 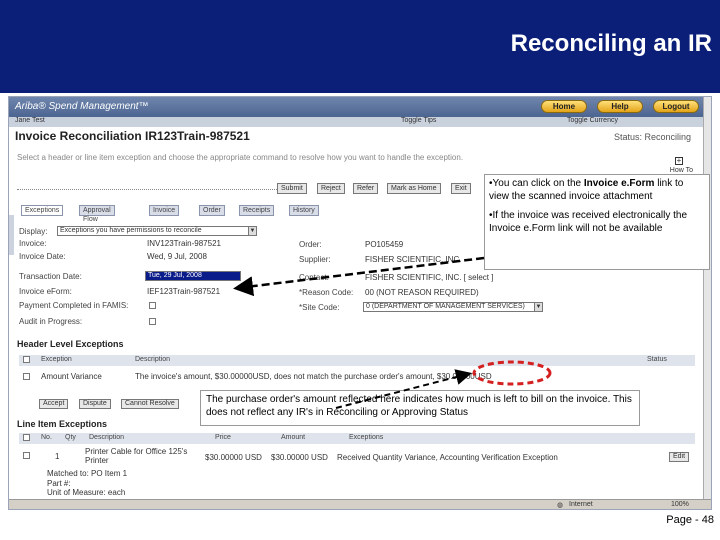 I want to click on submit-button: Submit, so click(x=292, y=188).